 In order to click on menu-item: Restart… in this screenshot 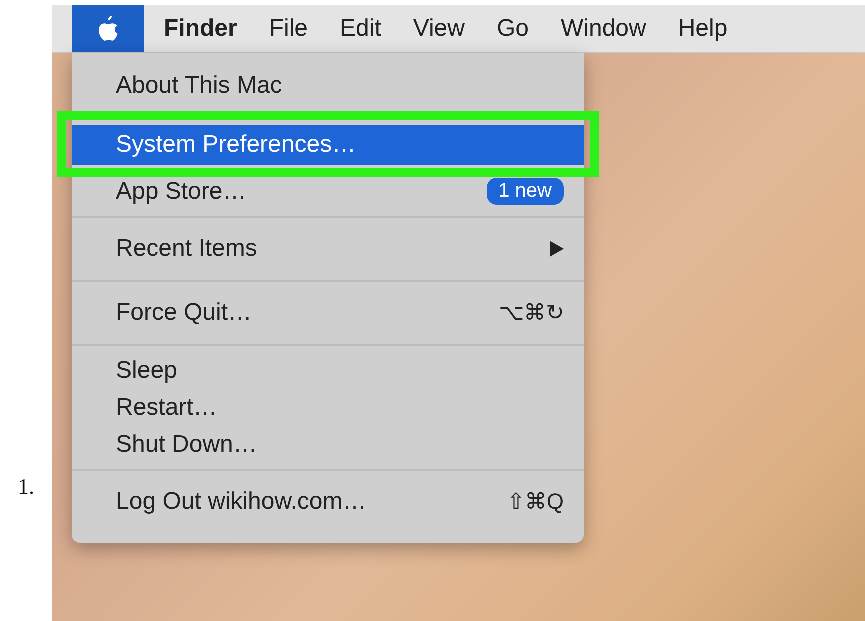, I will do `click(328, 407)`.